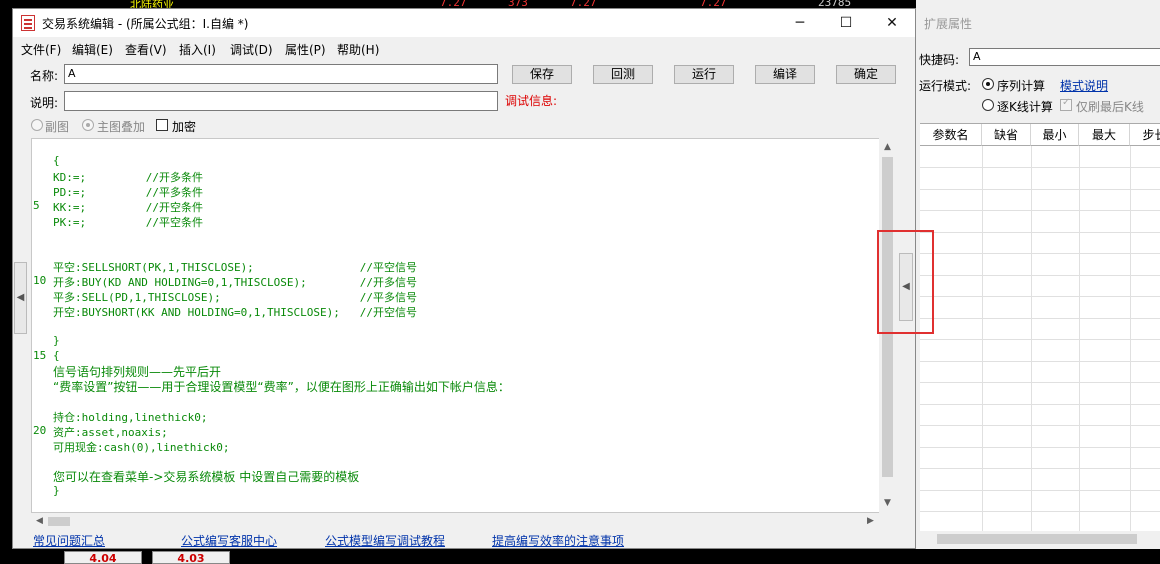 The height and width of the screenshot is (564, 1160). I want to click on background-bottom-strip: 4.04 4.03, so click(460, 556).